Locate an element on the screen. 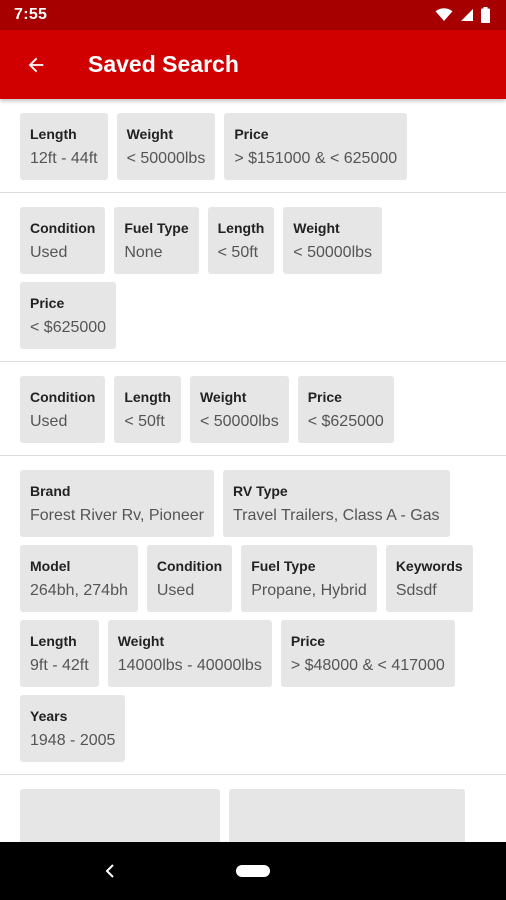 Image resolution: width=506 pixels, height=900 pixels. filter-chip: Price > $151000 & < 625000 is located at coordinates (316, 146).